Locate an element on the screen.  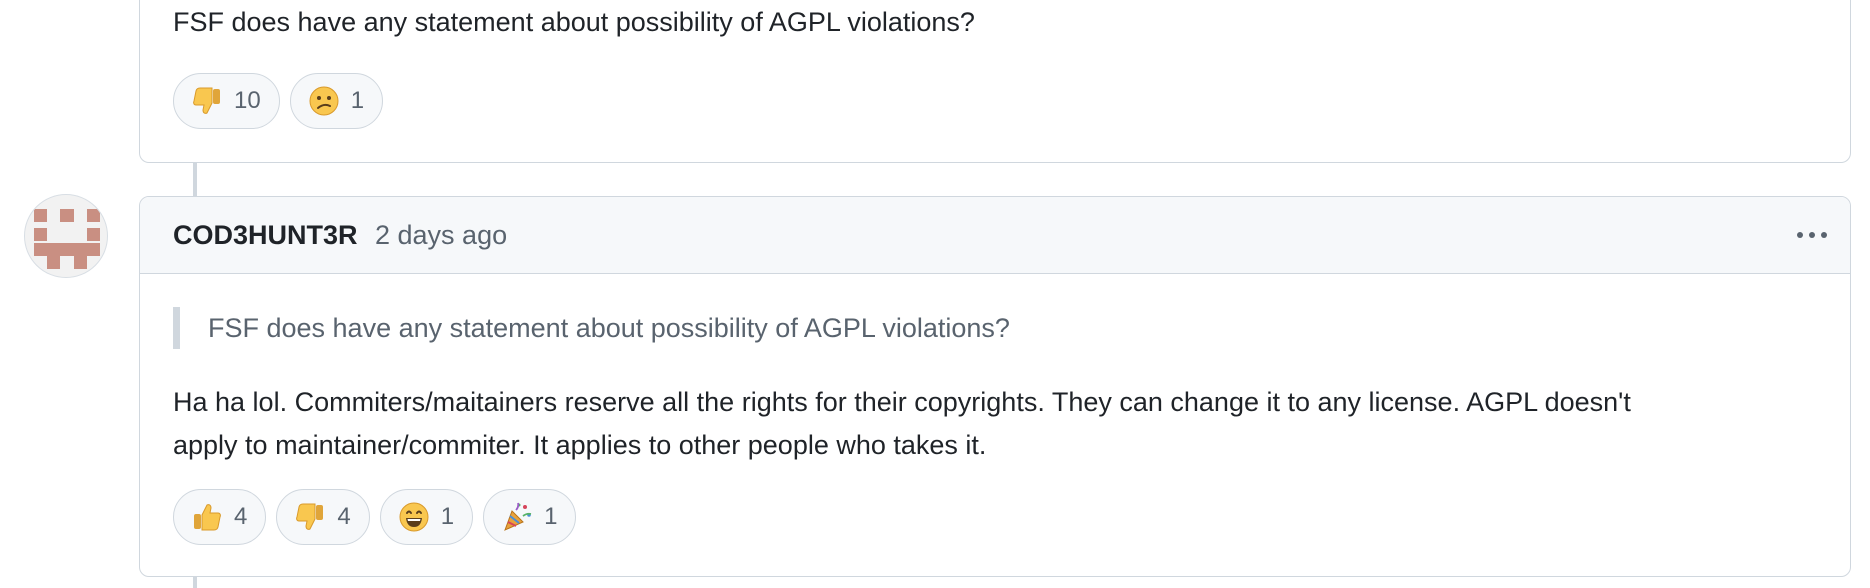
comment-timestamp: 2 days ago is located at coordinates (441, 235).